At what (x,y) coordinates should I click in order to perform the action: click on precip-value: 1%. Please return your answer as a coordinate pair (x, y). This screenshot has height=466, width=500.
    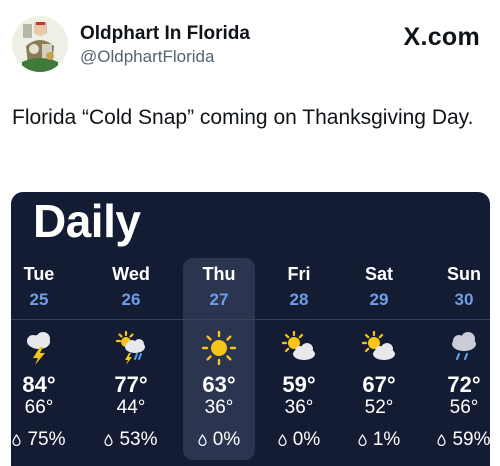
    Looking at the image, I should click on (386, 439).